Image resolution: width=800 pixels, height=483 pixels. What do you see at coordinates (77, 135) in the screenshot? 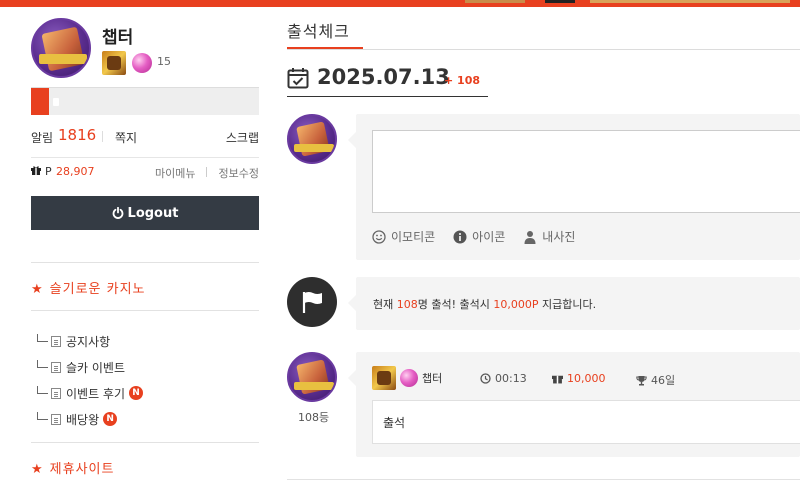
I see `alarm-count: 1816` at bounding box center [77, 135].